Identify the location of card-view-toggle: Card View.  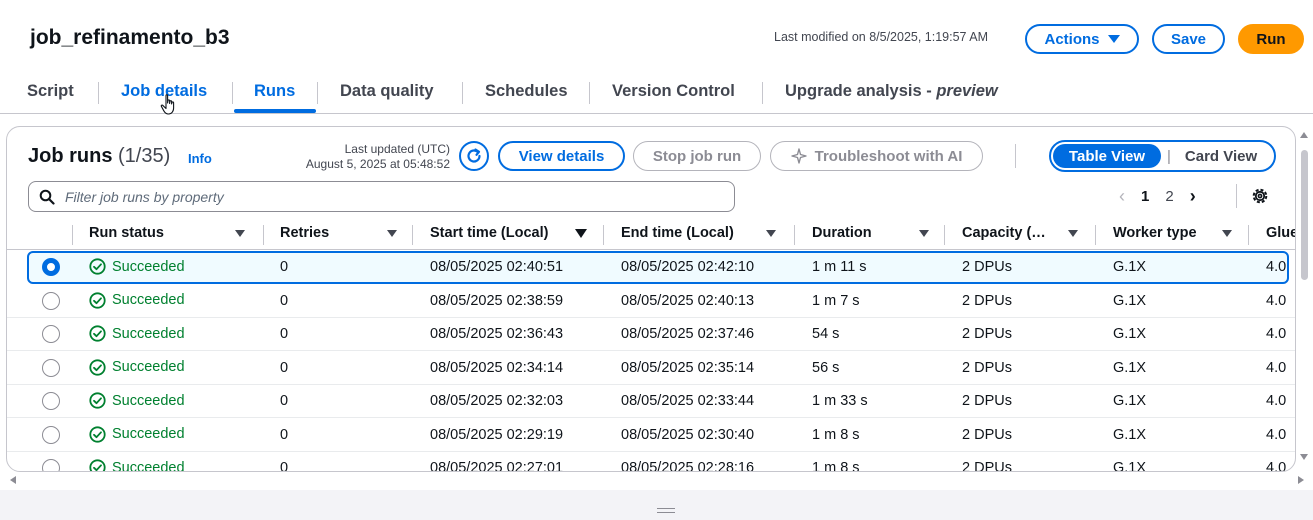
(1221, 156).